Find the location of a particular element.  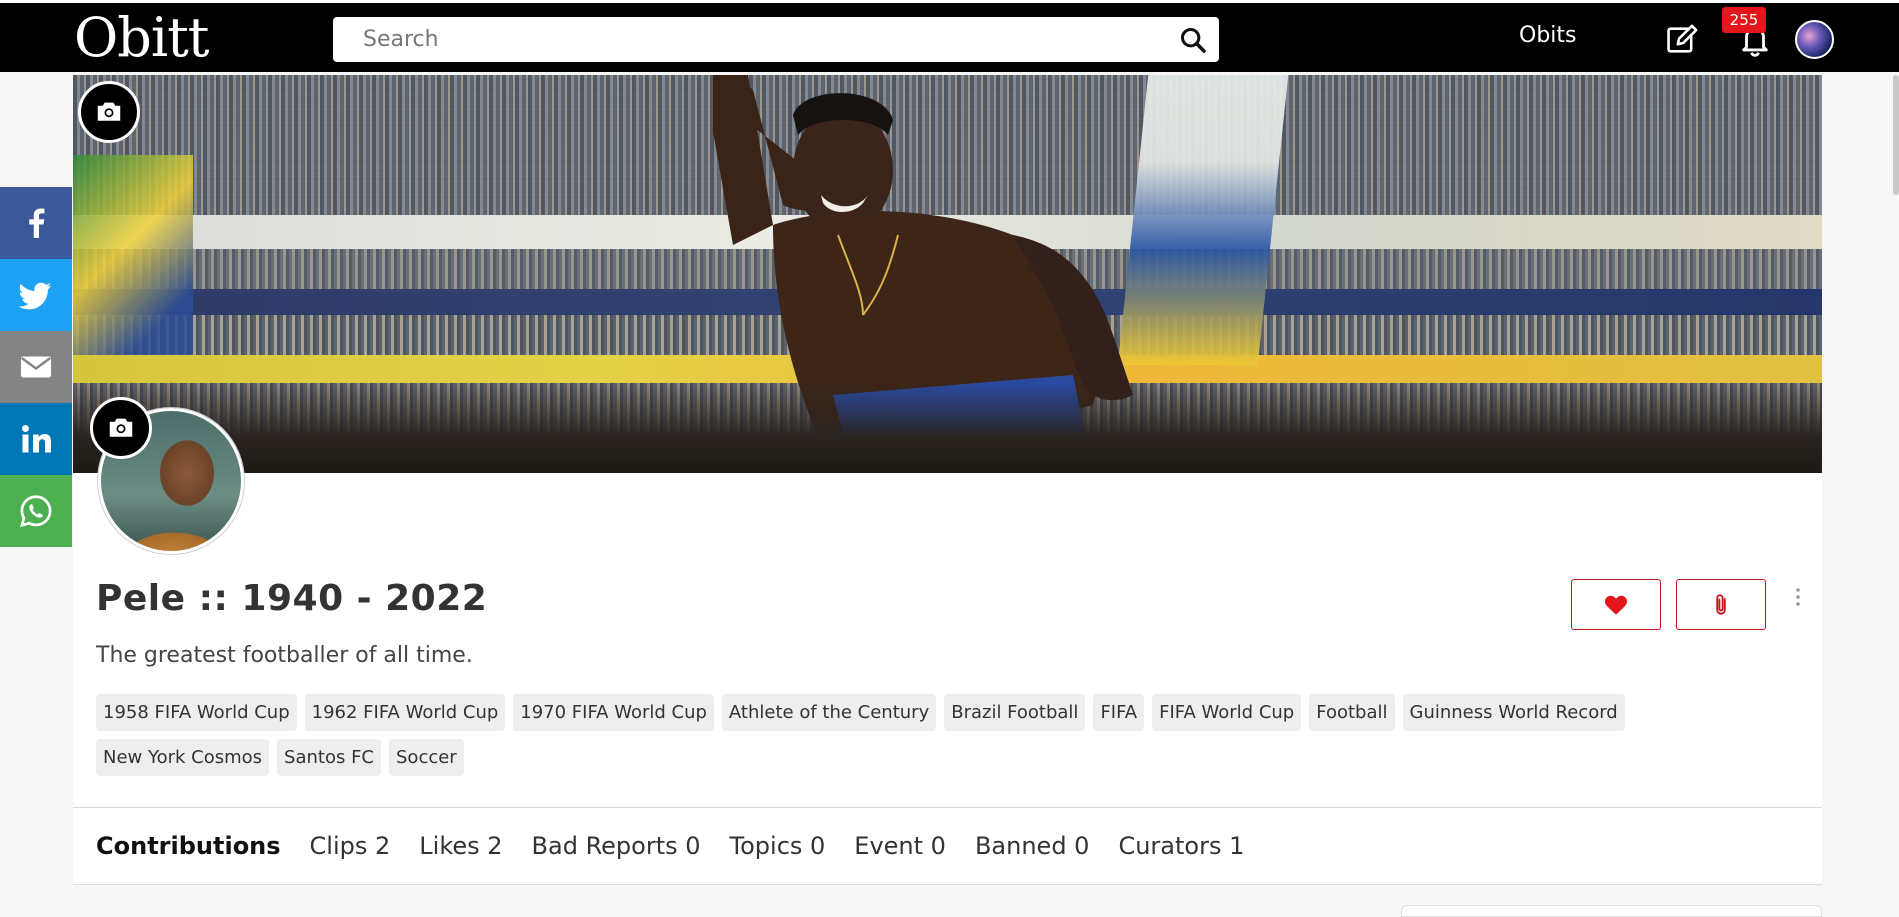

linkedin-icon is located at coordinates (36, 439).